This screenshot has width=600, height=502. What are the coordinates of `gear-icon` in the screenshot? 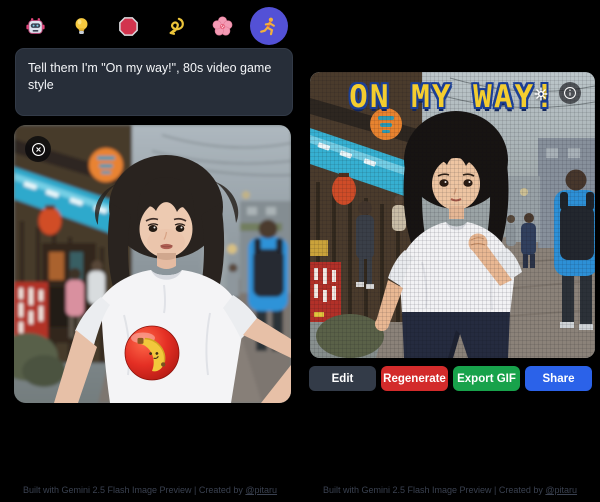 It's located at (541, 94).